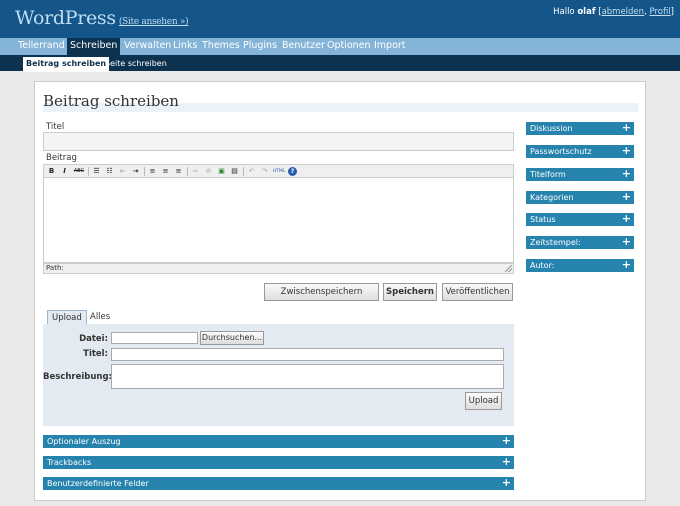 This screenshot has width=680, height=506. What do you see at coordinates (390, 45) in the screenshot?
I see `menu-item-import: Import` at bounding box center [390, 45].